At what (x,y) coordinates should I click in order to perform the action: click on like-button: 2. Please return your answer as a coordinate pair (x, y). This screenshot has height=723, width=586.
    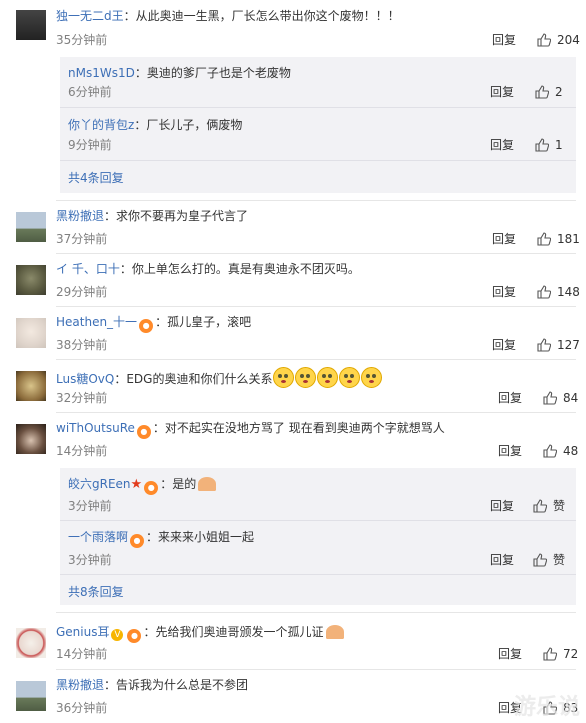
    Looking at the image, I should click on (549, 92).